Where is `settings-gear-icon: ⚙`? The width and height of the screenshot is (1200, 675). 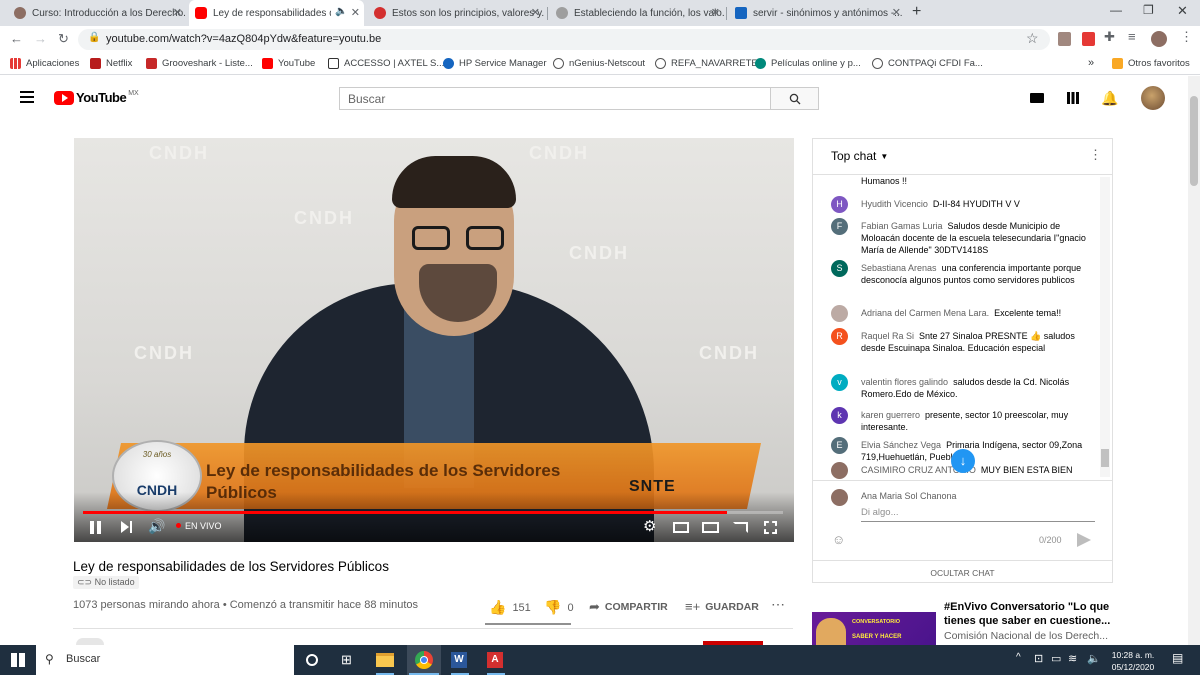 settings-gear-icon: ⚙ is located at coordinates (649, 526).